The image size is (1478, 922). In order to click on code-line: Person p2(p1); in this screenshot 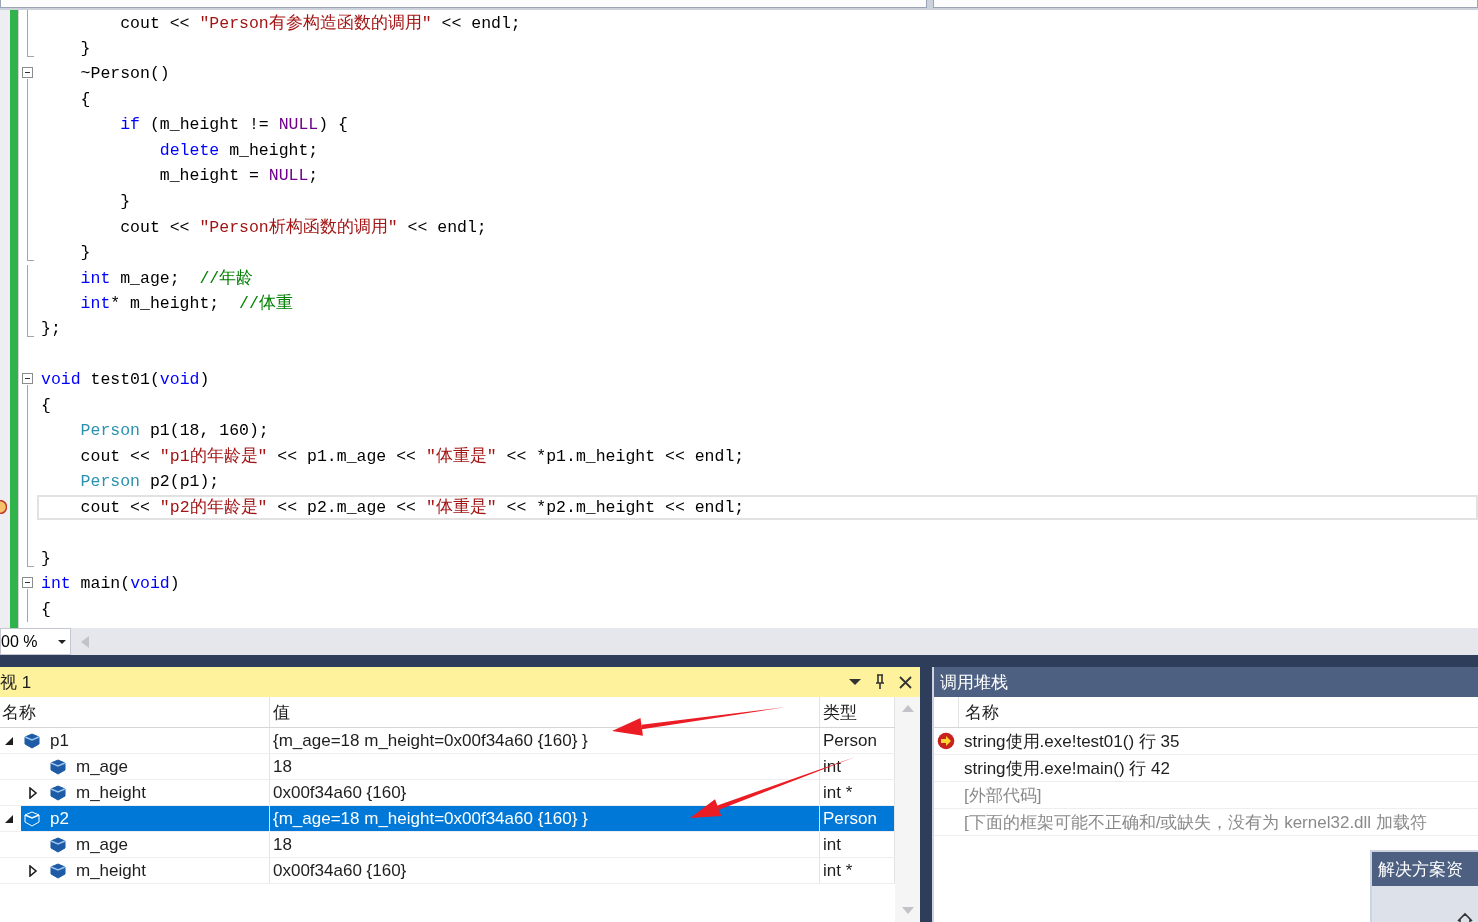, I will do `click(149, 482)`.